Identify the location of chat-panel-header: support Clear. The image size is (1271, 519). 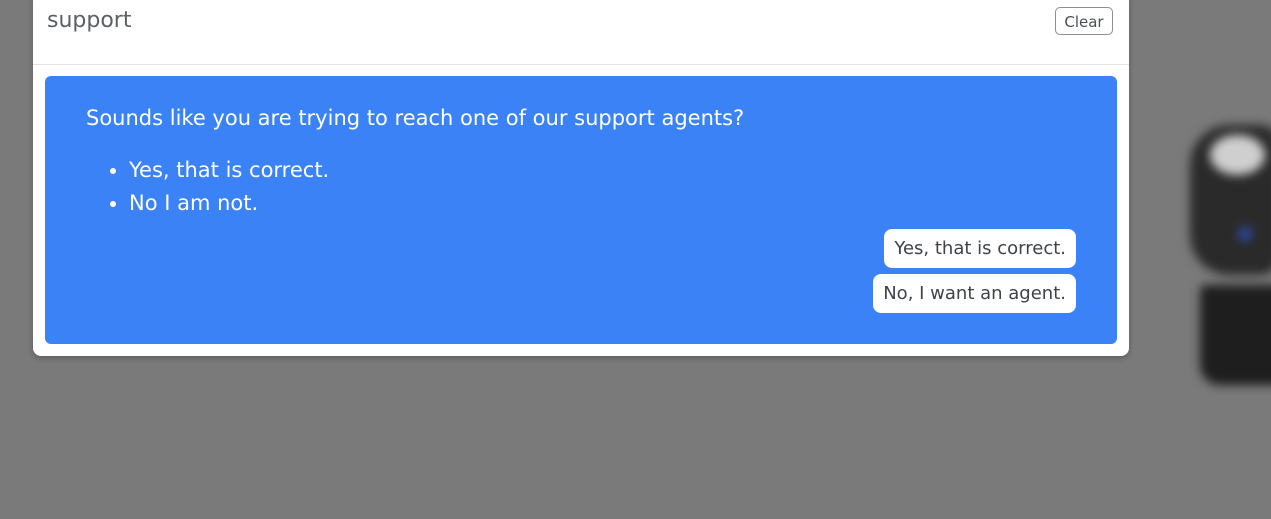
(581, 32).